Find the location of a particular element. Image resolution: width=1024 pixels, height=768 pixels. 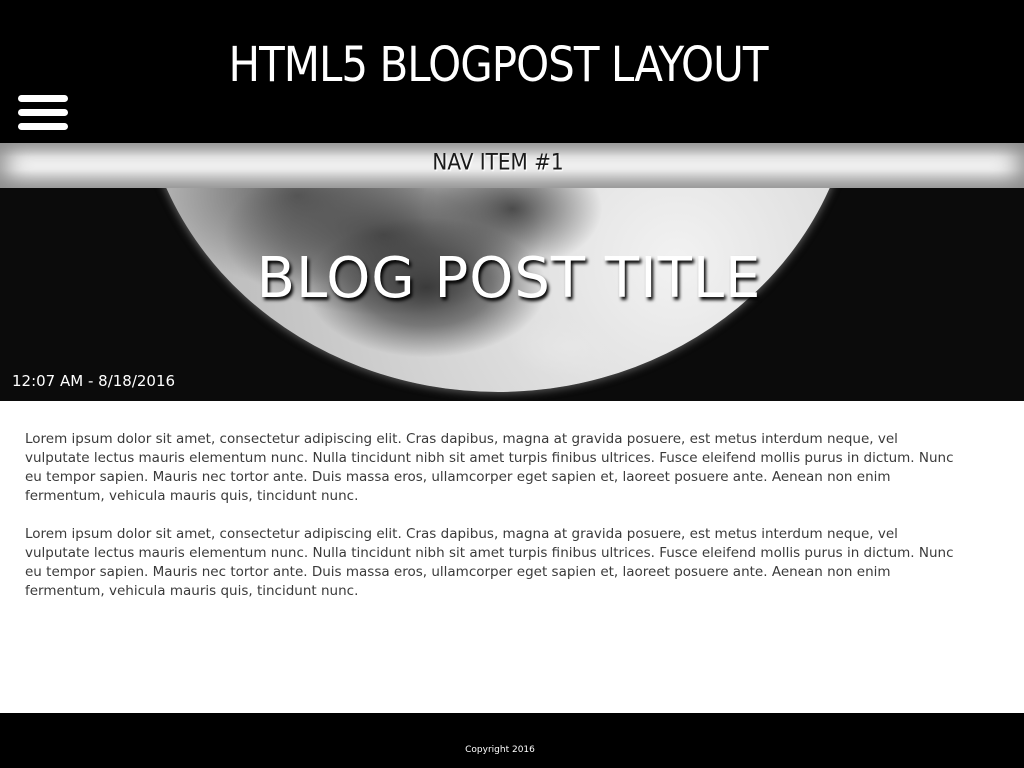

site-title: HTML5 BLOGPOST LAYOUT is located at coordinates (498, 64).